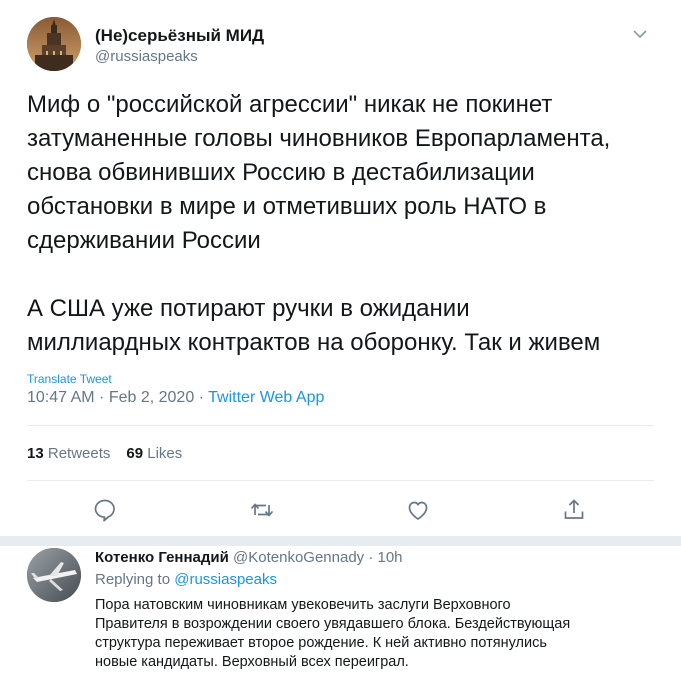  What do you see at coordinates (135, 579) in the screenshot?
I see `replying-to-prefix: Replying to` at bounding box center [135, 579].